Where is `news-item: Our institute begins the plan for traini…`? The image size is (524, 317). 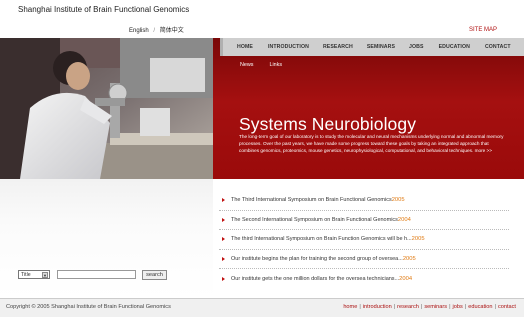 news-item: Our institute begins the plan for traini… is located at coordinates (364, 259).